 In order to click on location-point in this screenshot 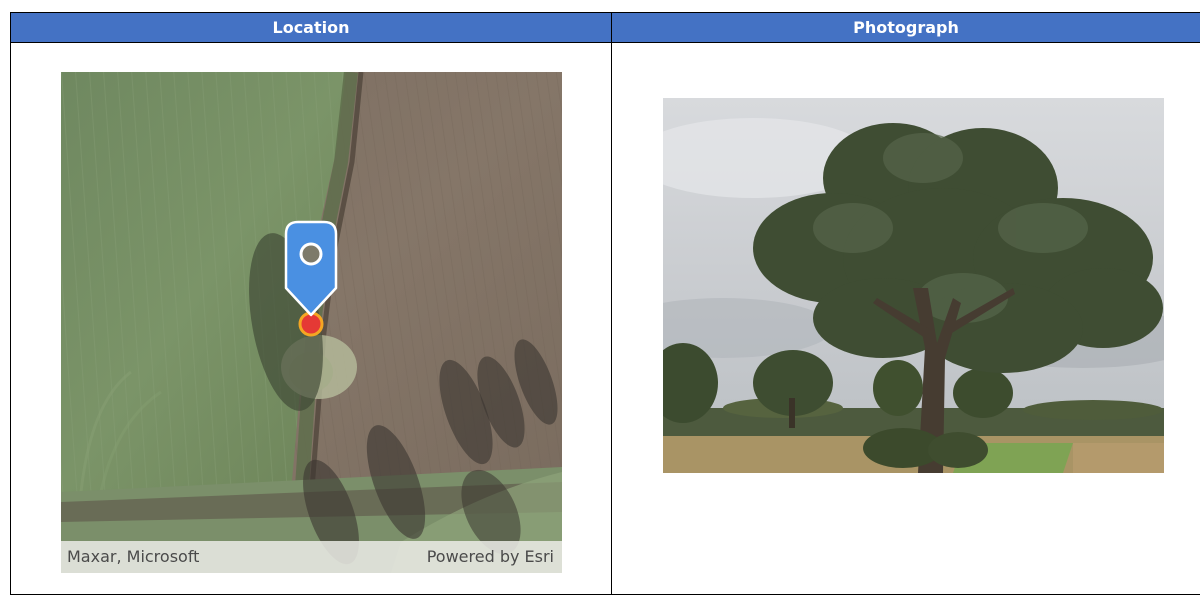, I will do `click(311, 324)`.